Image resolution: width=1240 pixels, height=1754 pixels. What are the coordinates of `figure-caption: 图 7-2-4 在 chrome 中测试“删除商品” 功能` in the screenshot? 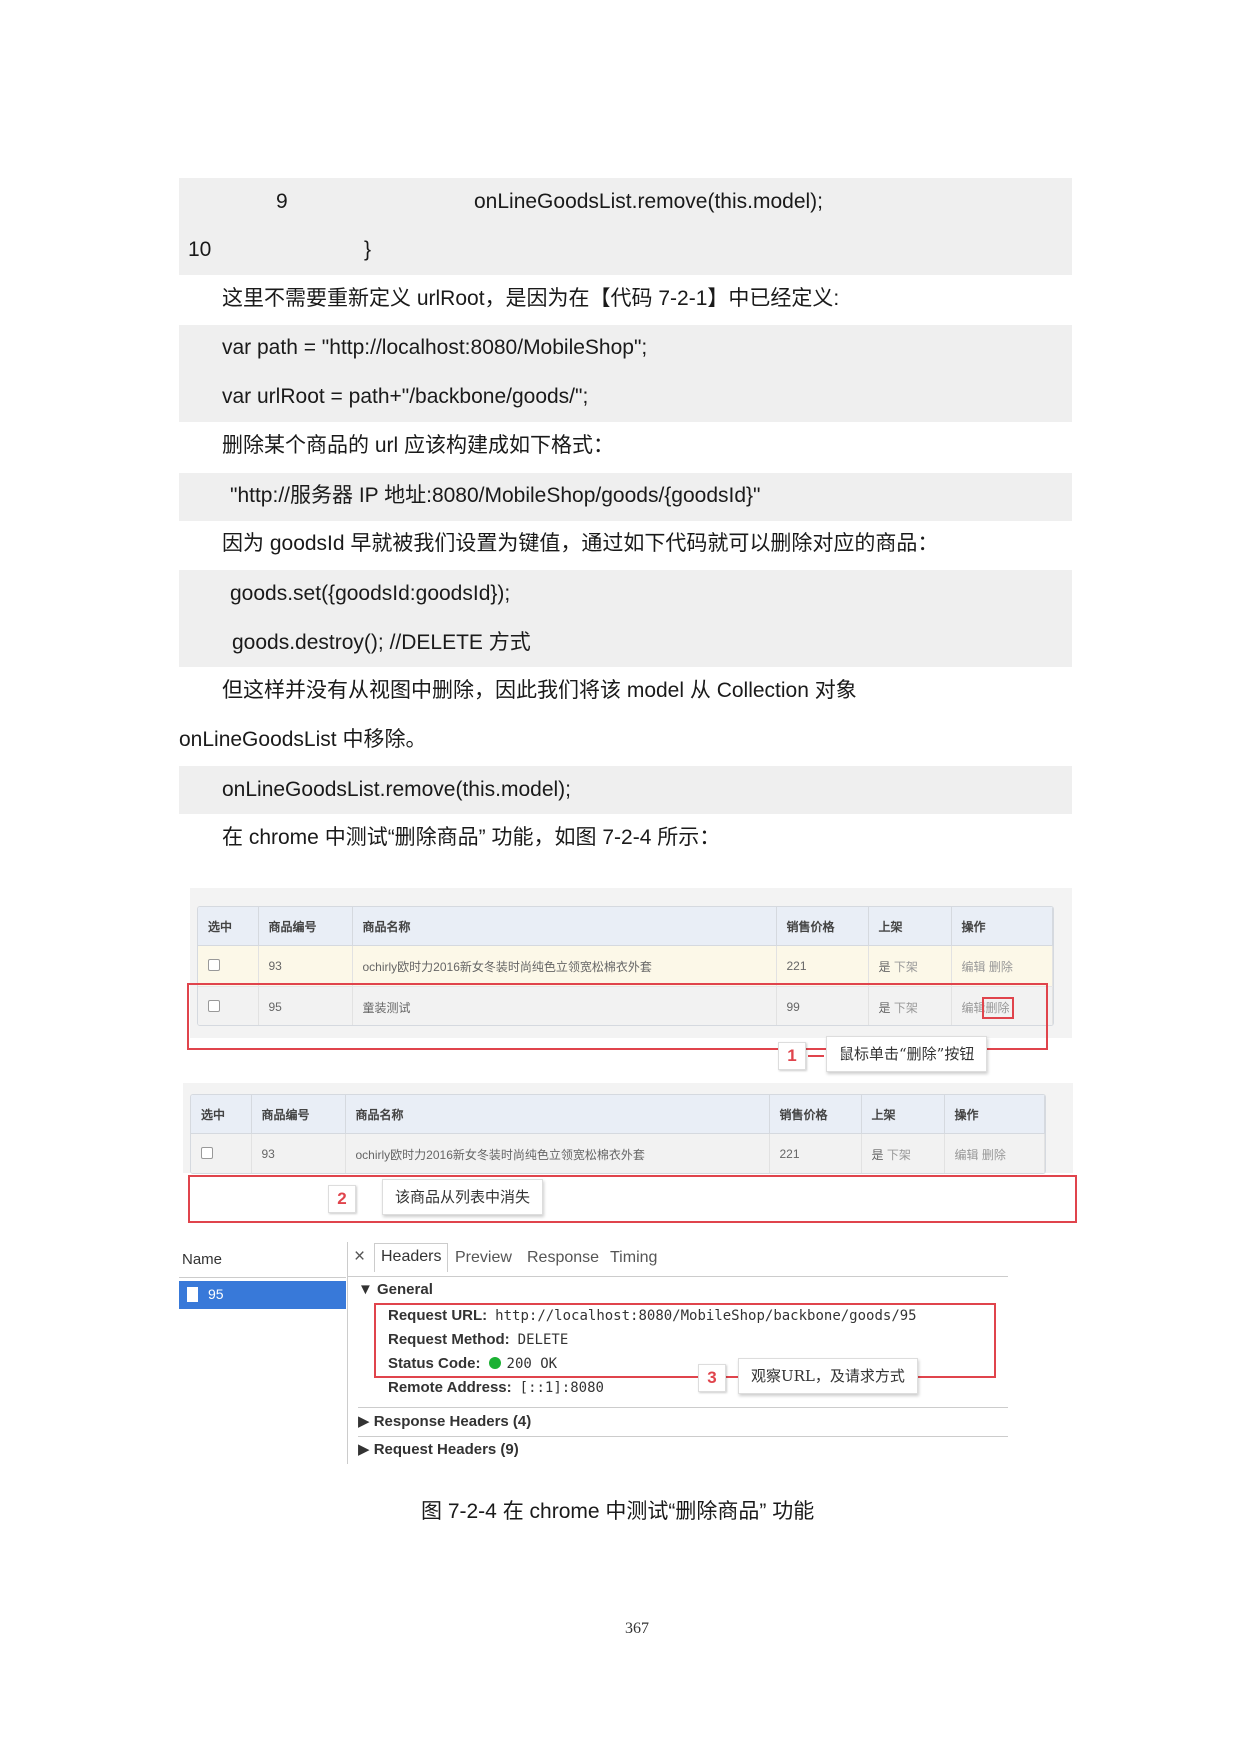 It's located at (618, 1511).